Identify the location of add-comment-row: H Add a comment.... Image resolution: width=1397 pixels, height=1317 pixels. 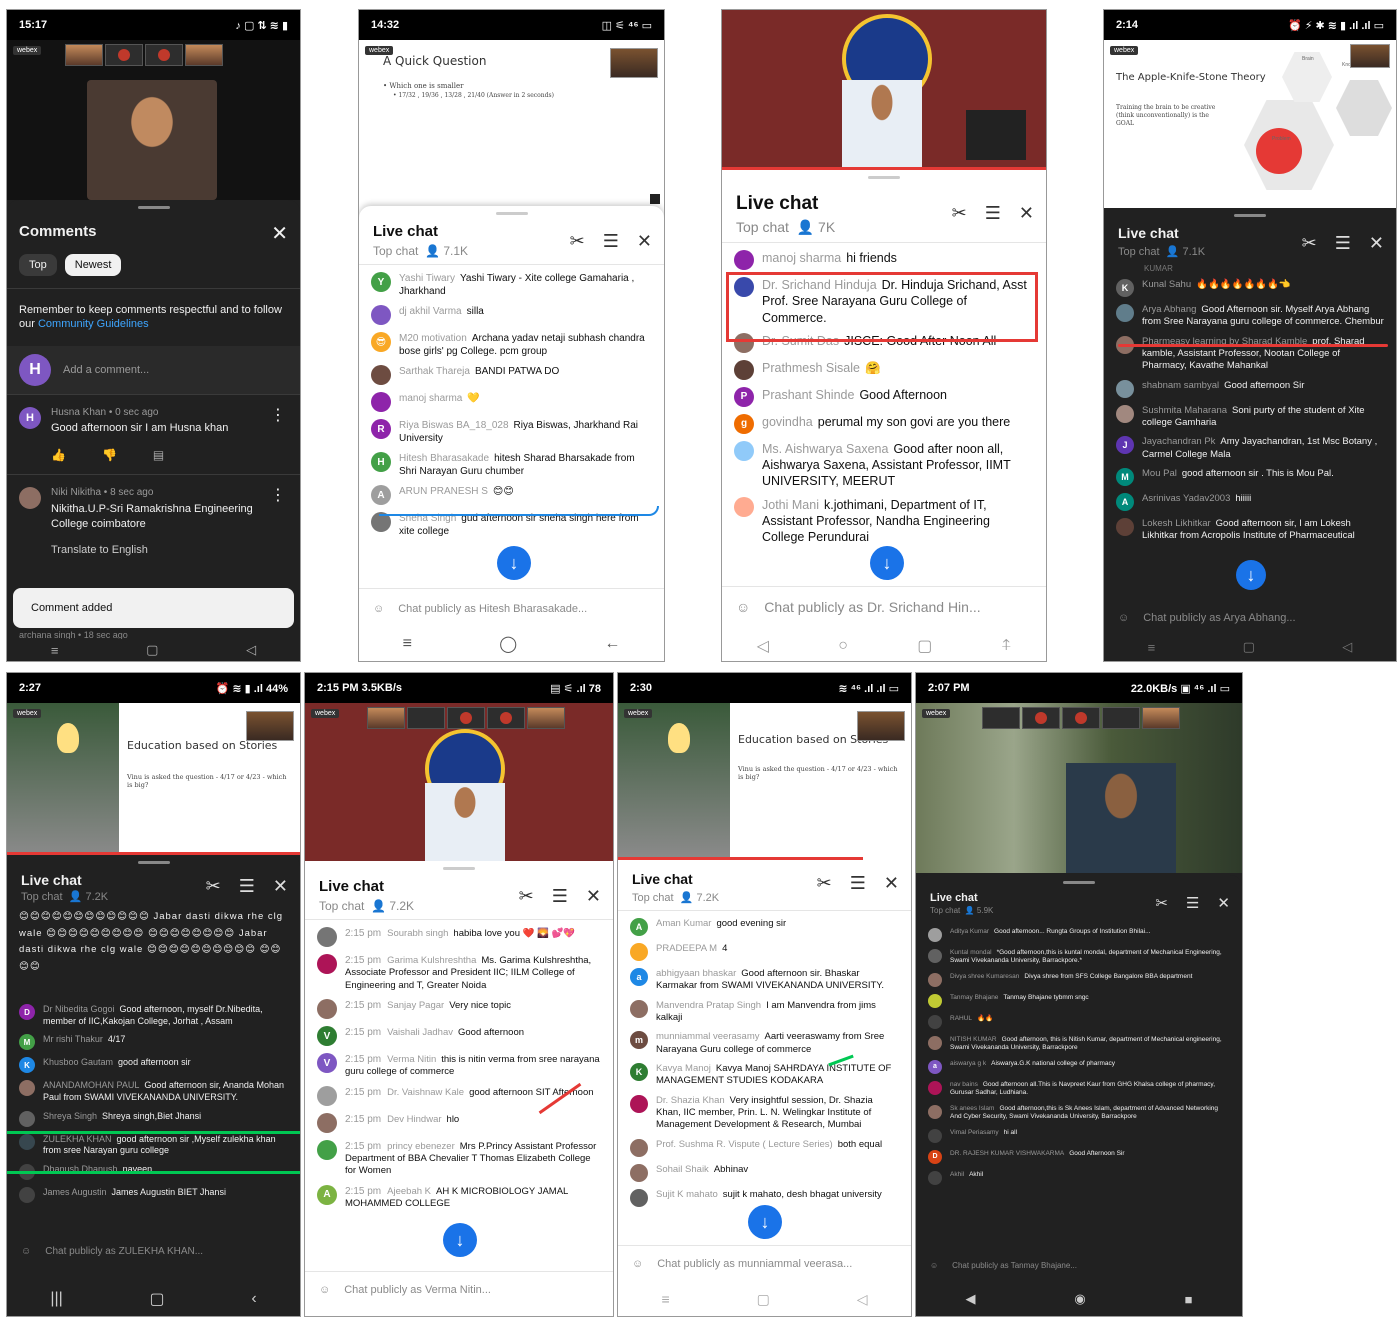
(153, 369).